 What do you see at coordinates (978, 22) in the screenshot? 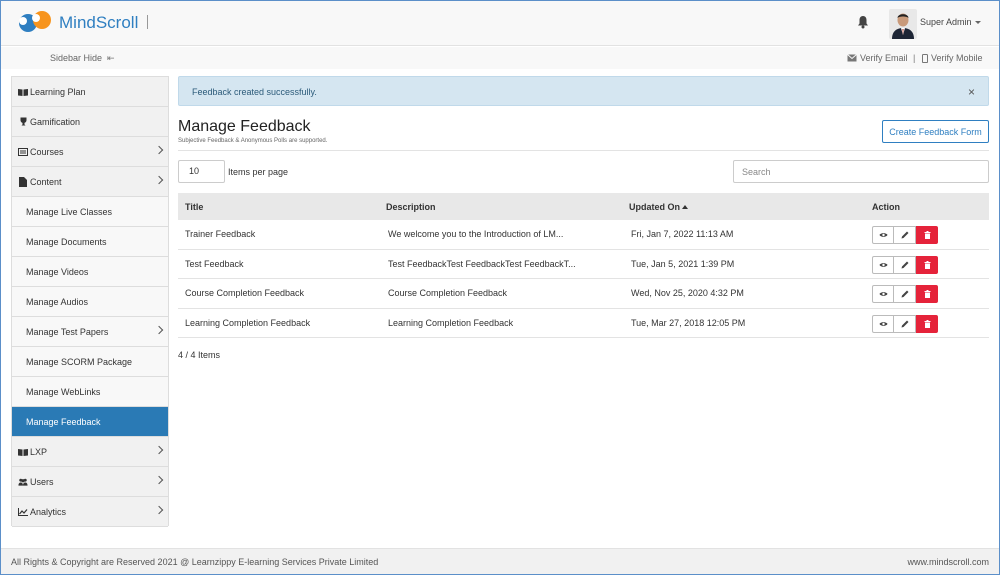
I see `chevron-down-icon` at bounding box center [978, 22].